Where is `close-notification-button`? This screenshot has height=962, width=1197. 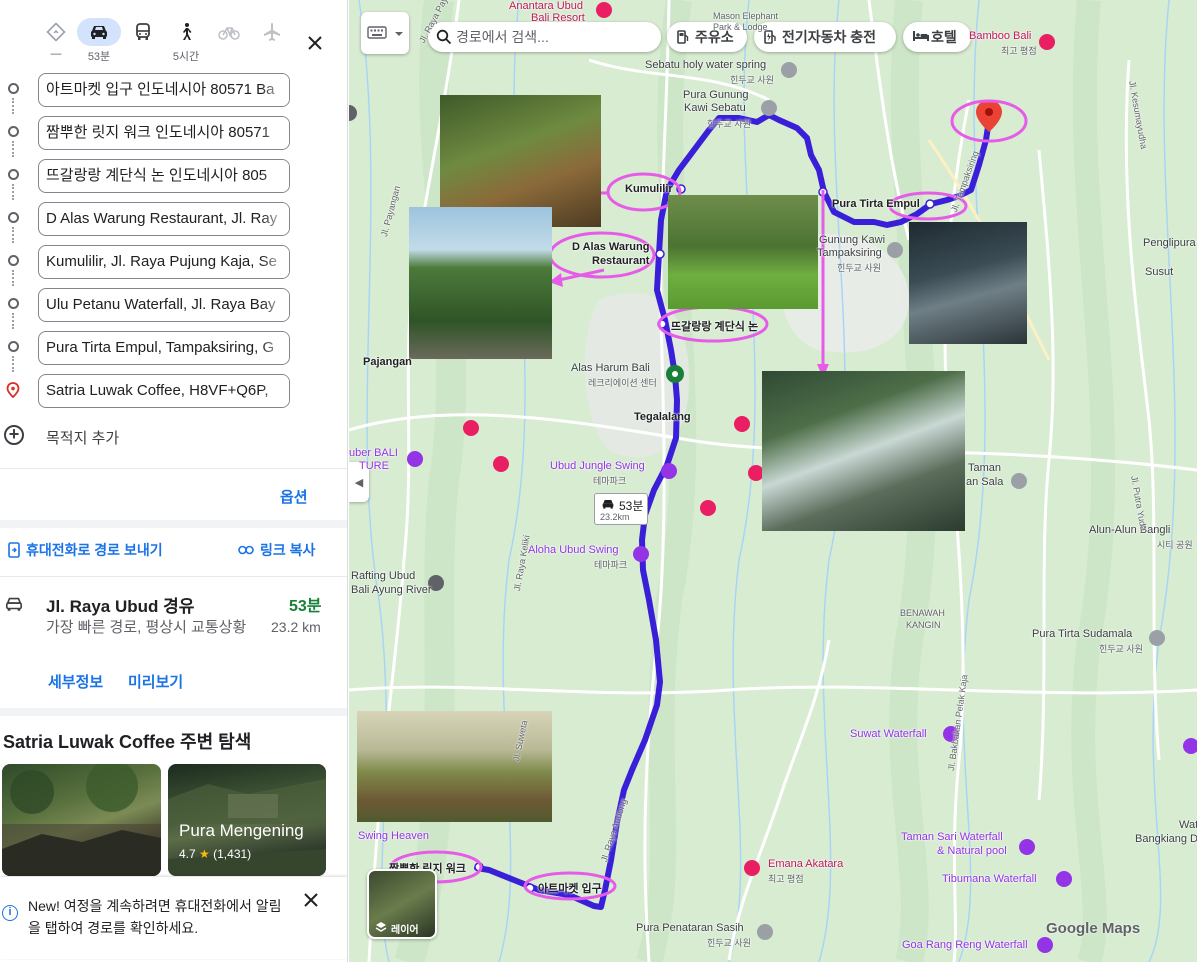
close-notification-button is located at coordinates (311, 902).